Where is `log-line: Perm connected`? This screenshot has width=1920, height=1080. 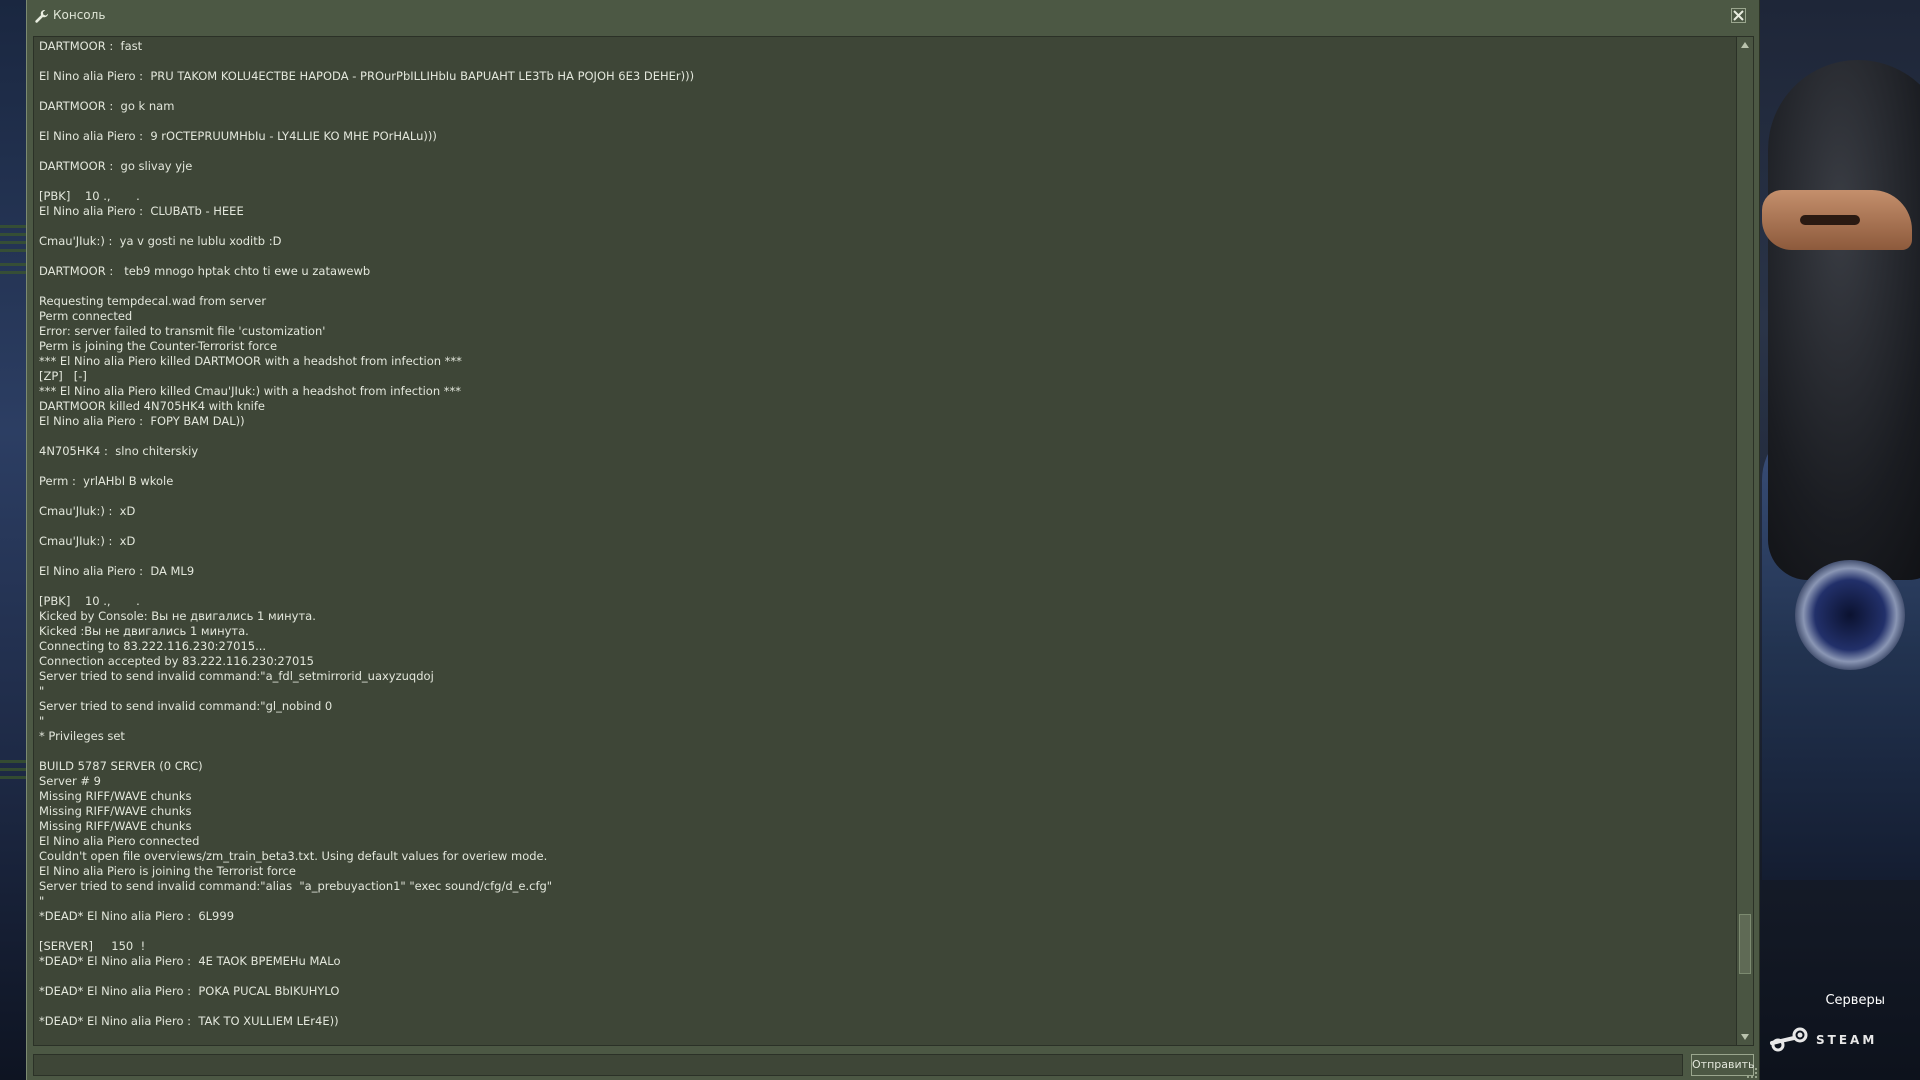 log-line: Perm connected is located at coordinates (86, 316).